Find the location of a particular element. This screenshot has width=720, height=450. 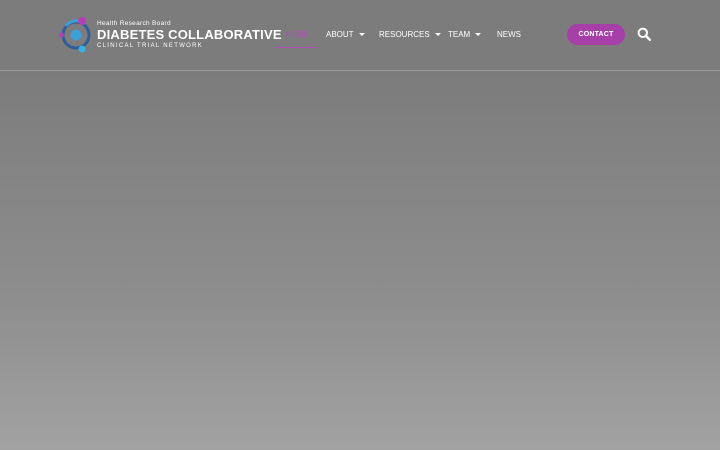

nav-item-home: HOME is located at coordinates (297, 36).